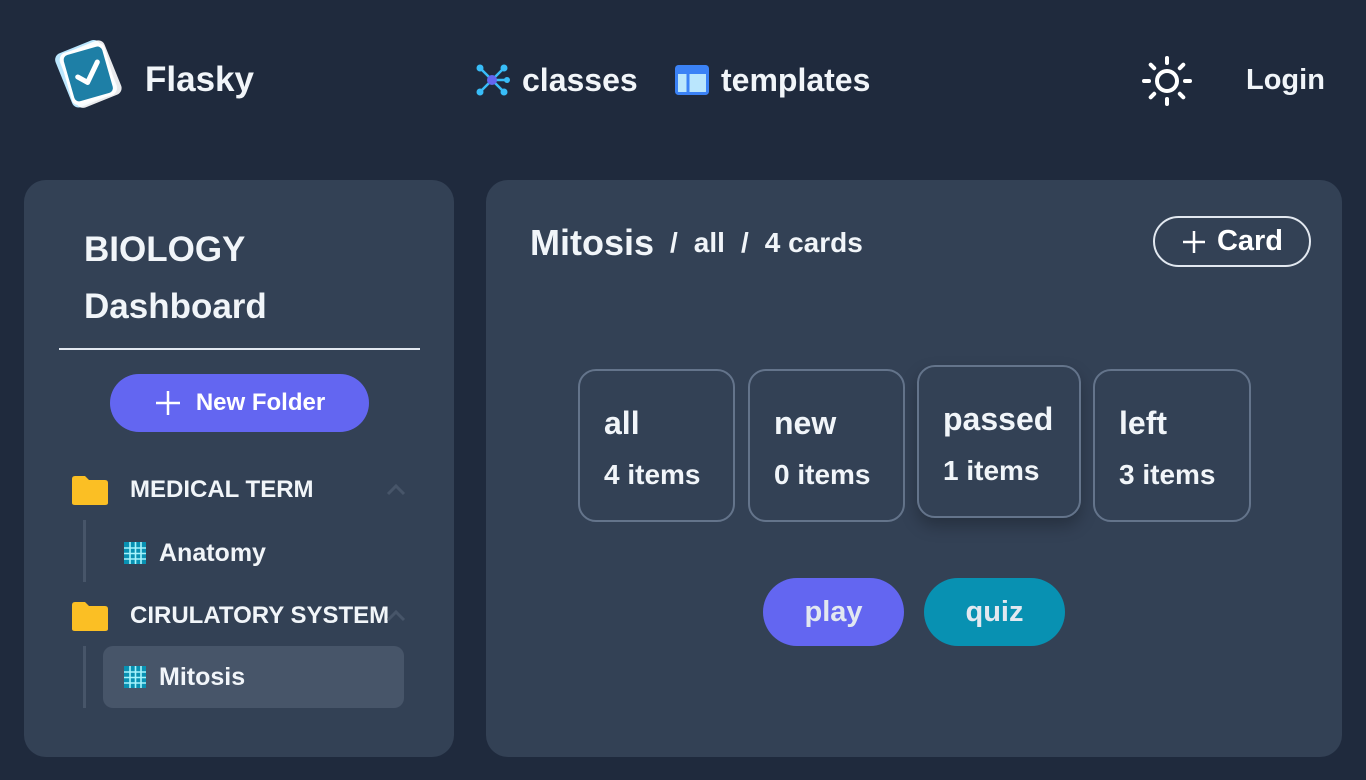  I want to click on stat-card-left: left 3 items, so click(1172, 445).